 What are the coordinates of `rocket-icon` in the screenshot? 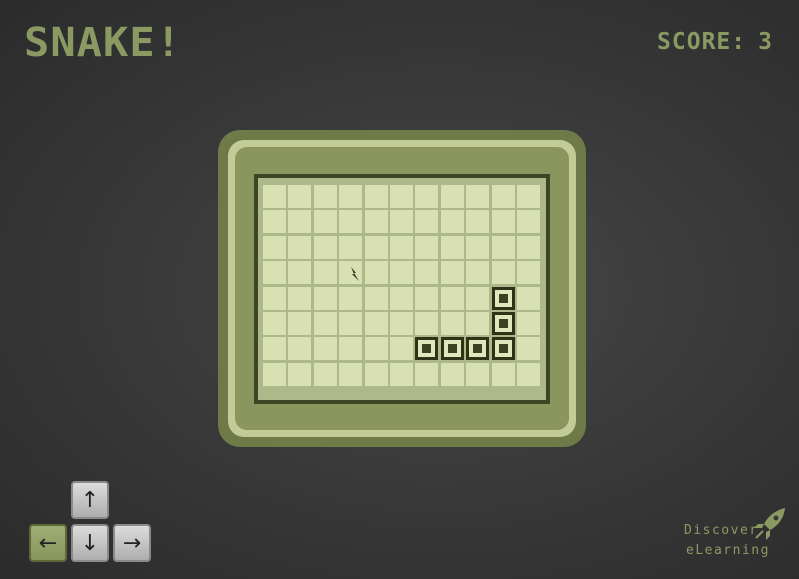 It's located at (769, 524).